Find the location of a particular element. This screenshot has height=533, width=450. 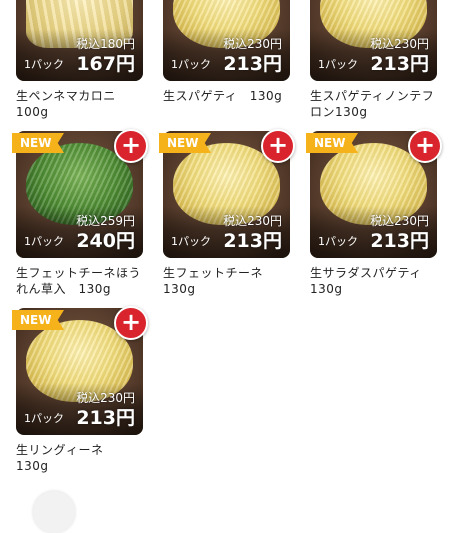

product-card: 税込230円 1パック 213円 NEW + 生リングィーネ 130g is located at coordinates (80, 390).